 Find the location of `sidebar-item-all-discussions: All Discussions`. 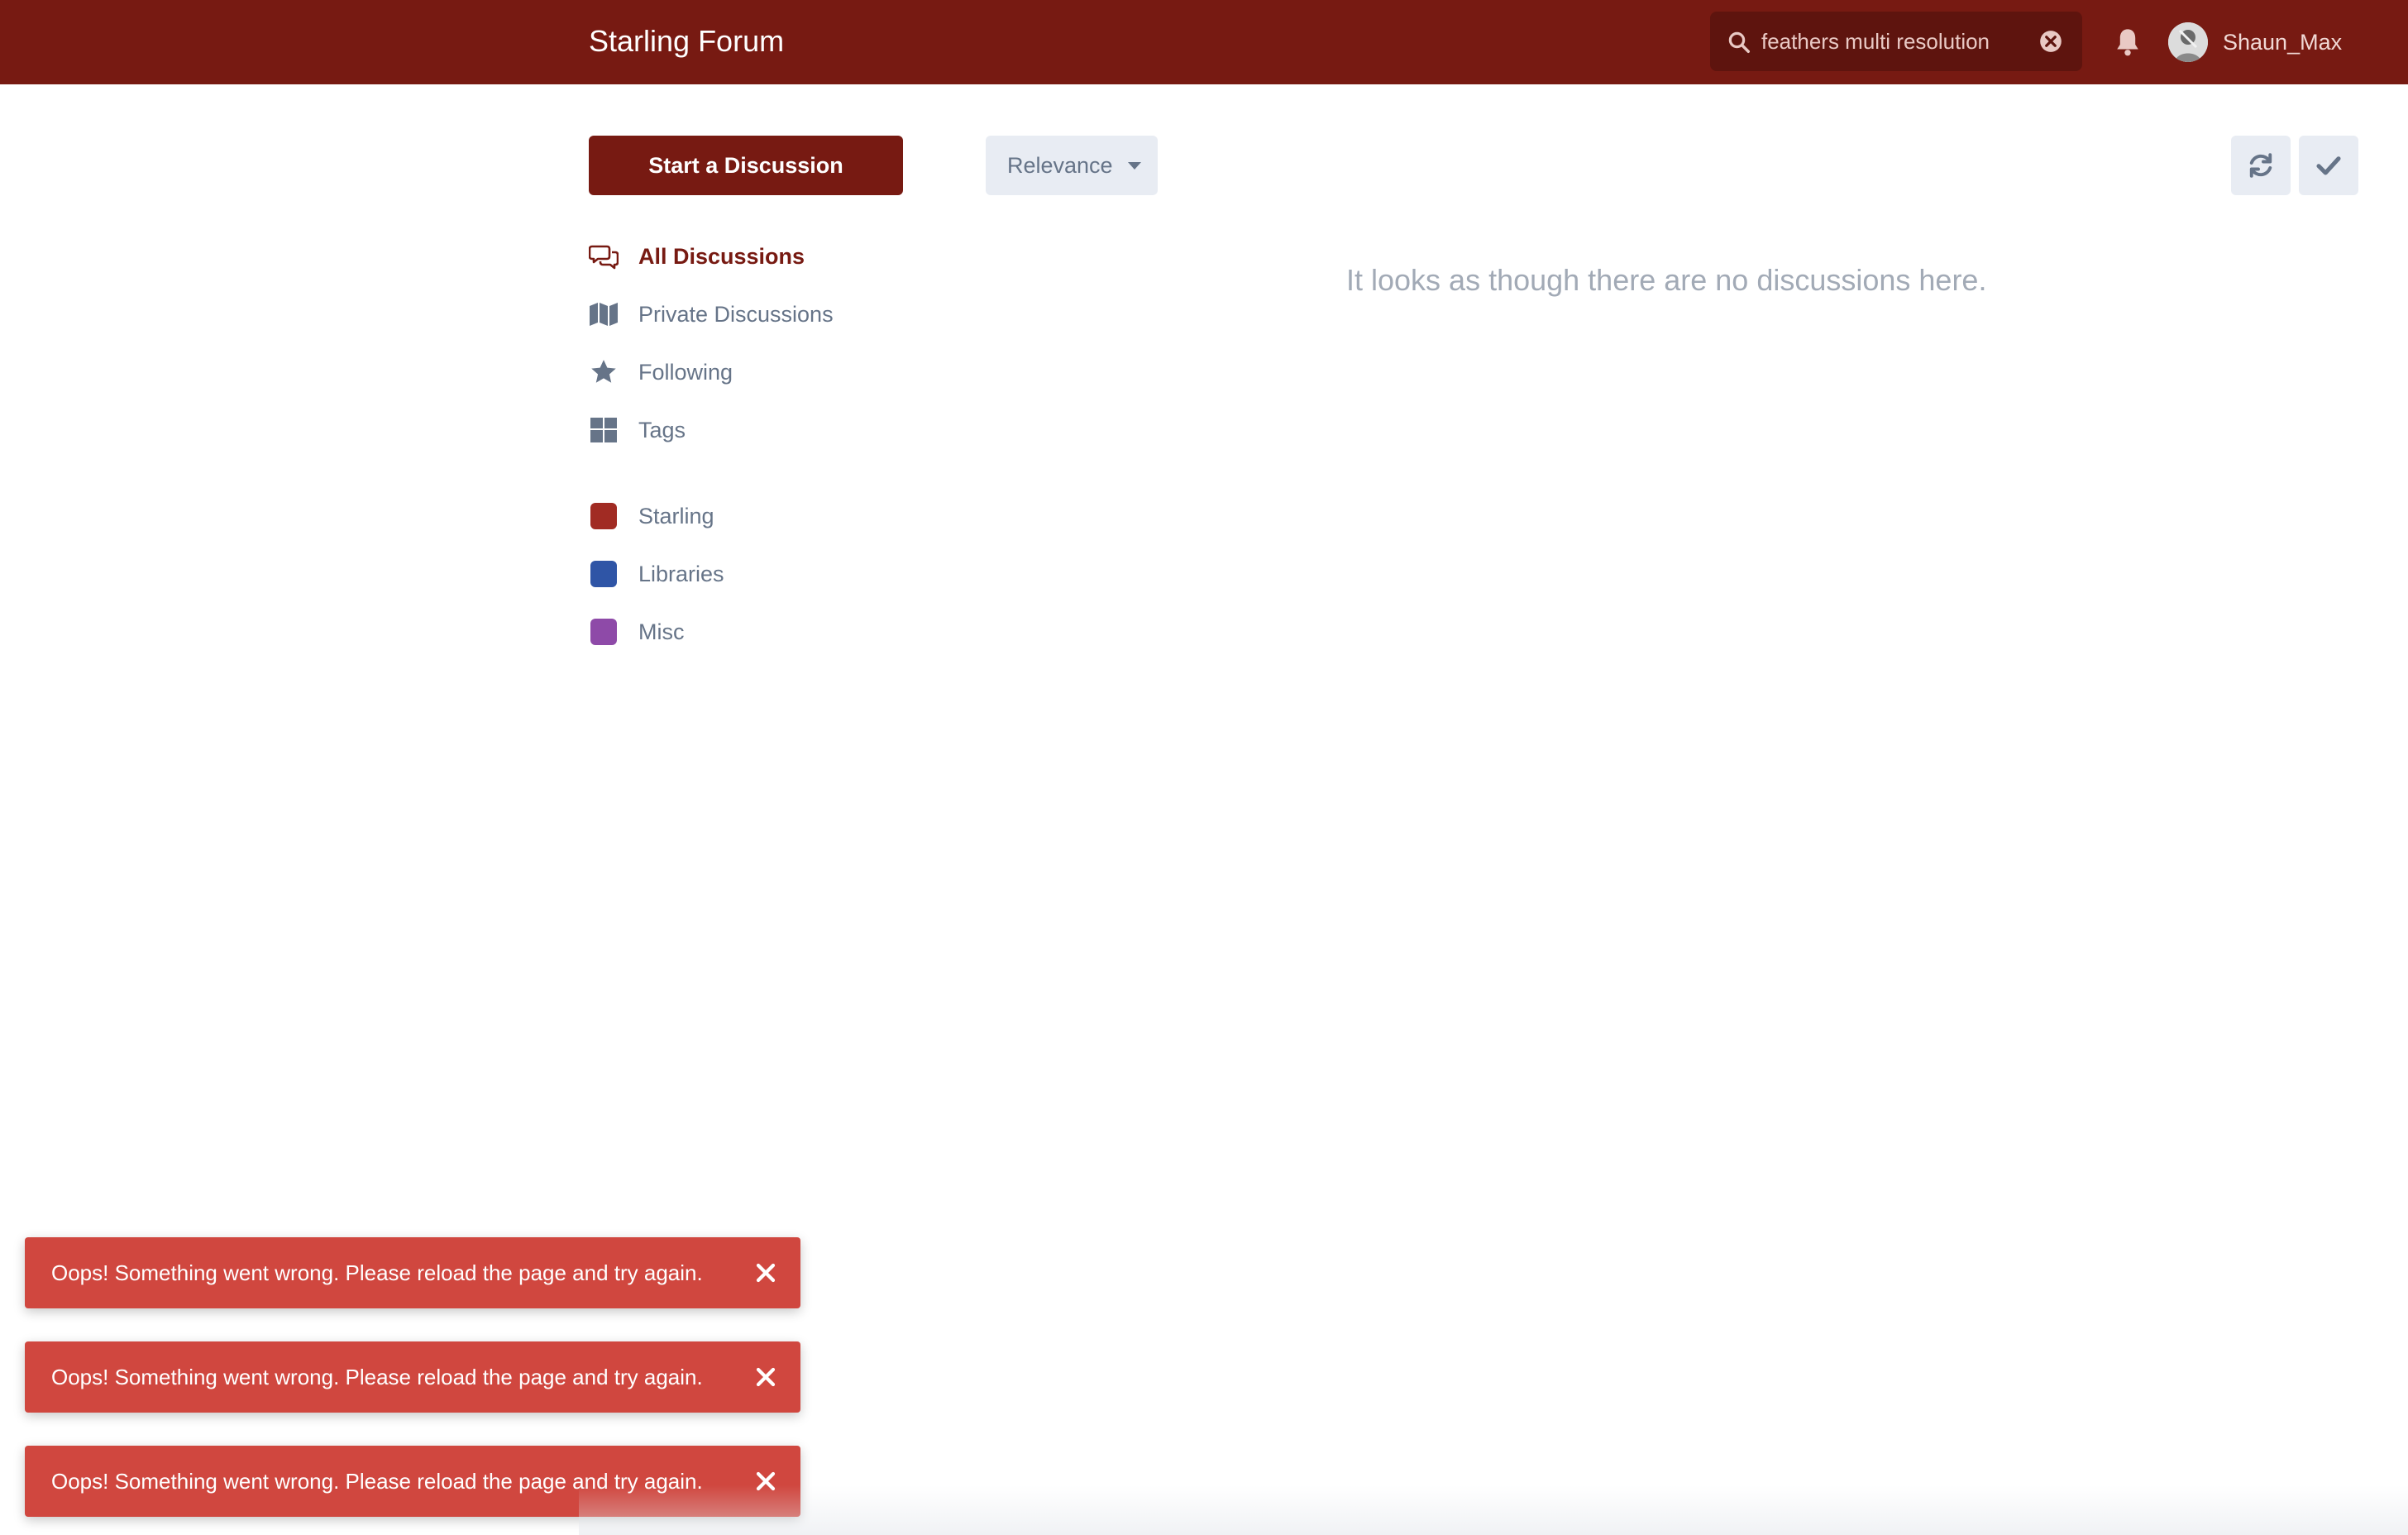

sidebar-item-all-discussions: All Discussions is located at coordinates (771, 256).